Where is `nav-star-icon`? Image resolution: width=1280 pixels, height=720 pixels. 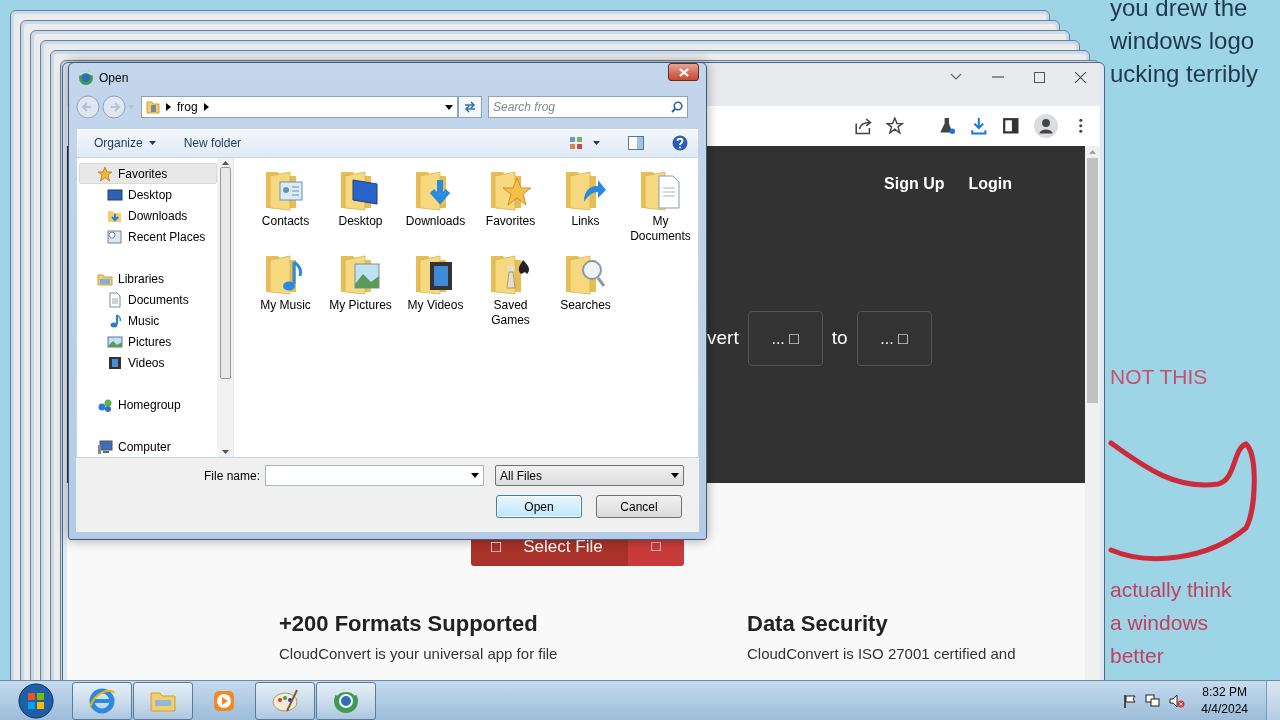
nav-star-icon is located at coordinates (105, 173).